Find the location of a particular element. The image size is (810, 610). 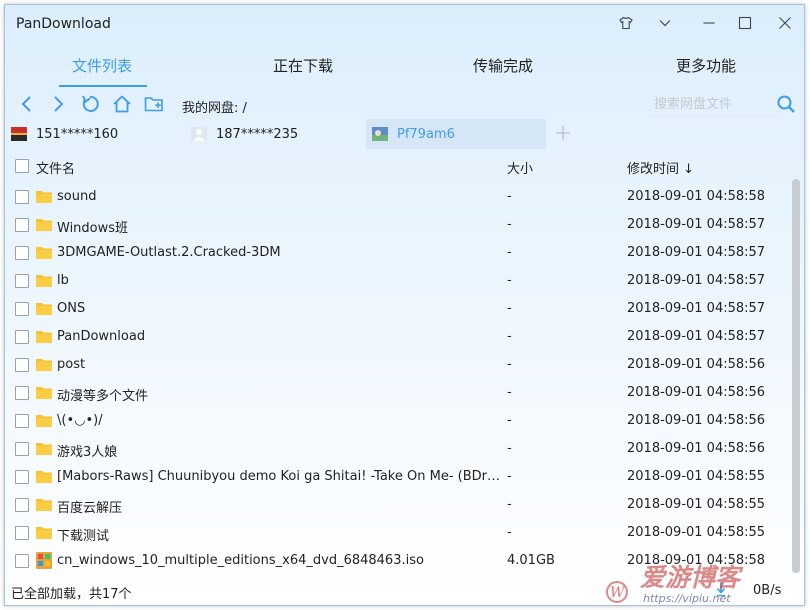

search-icon is located at coordinates (786, 104).